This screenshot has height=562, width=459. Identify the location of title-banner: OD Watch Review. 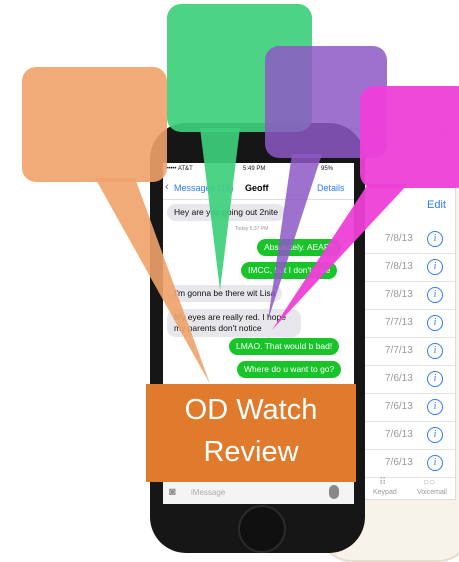
(251, 433).